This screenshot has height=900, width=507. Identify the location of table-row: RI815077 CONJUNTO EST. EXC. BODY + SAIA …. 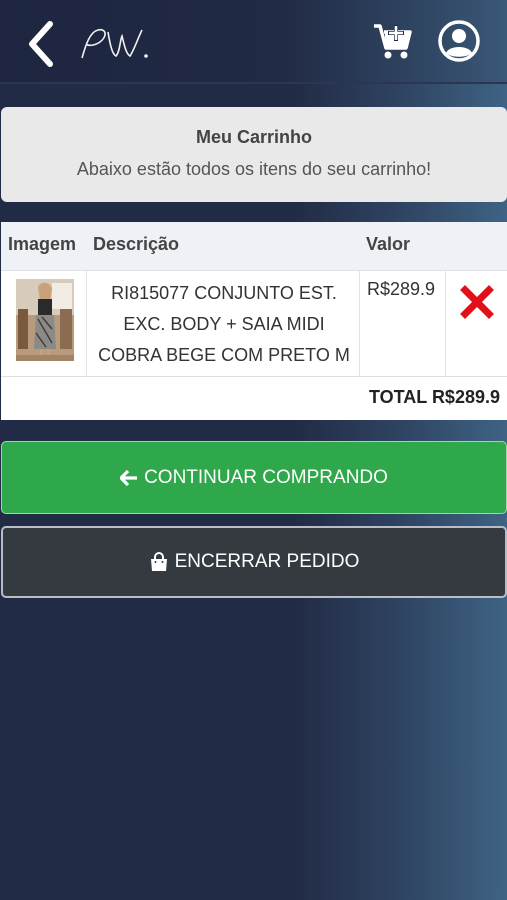
(254, 323).